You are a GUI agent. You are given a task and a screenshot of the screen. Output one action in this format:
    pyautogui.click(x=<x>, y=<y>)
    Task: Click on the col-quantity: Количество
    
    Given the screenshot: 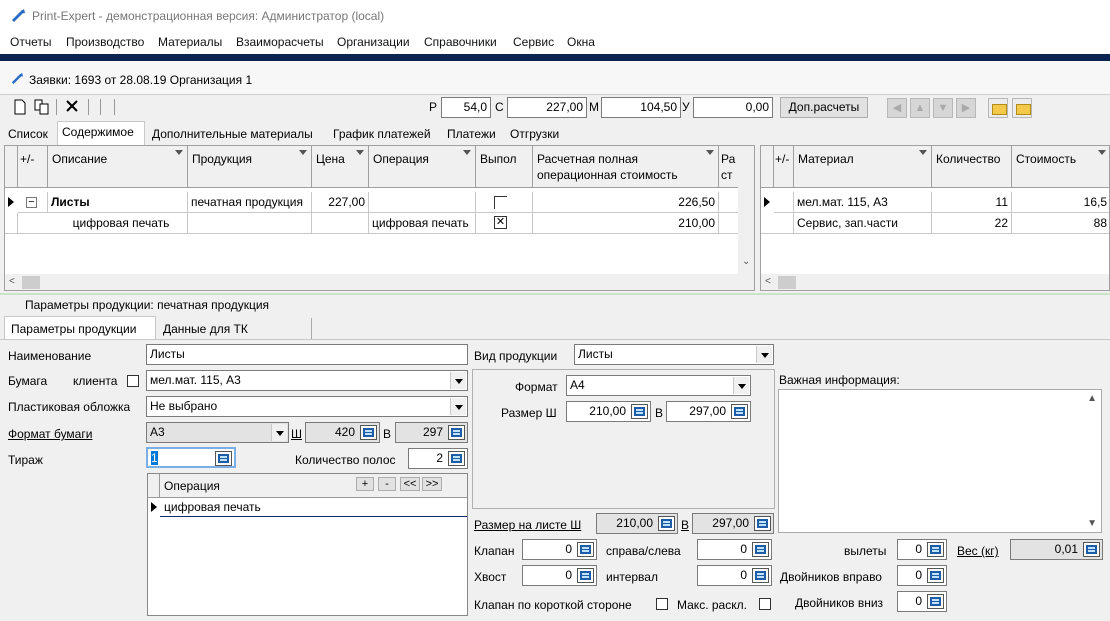 What is the action you would take?
    pyautogui.click(x=972, y=167)
    